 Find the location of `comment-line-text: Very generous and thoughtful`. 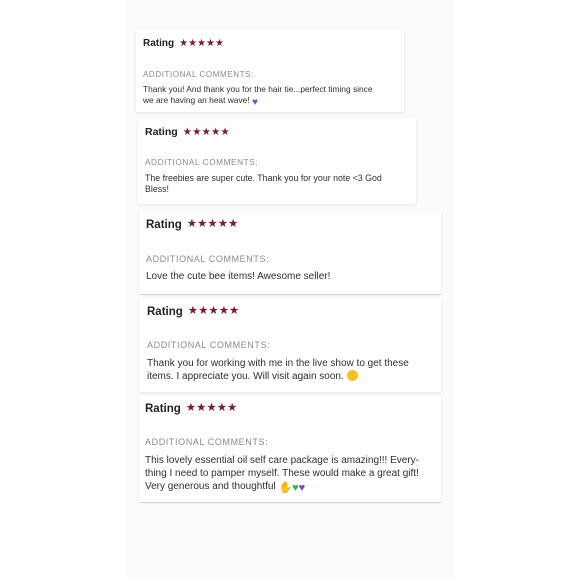

comment-line-text: Very generous and thoughtful is located at coordinates (210, 486).